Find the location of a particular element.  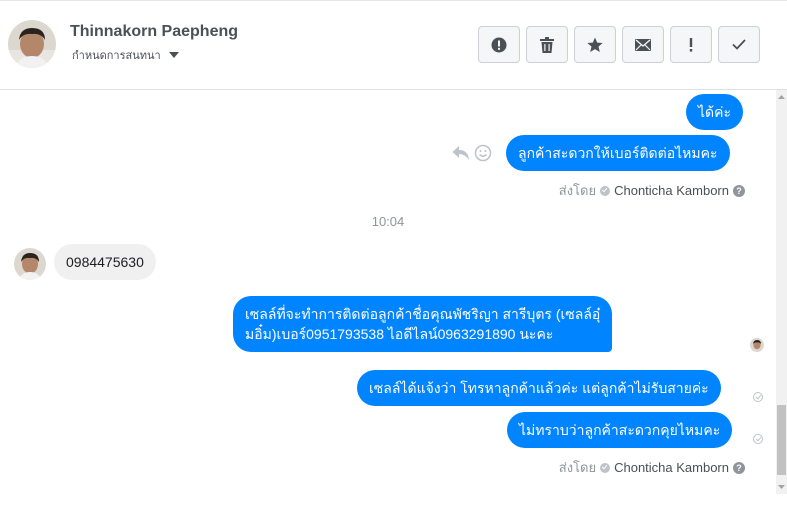

vertical-scrollbar is located at coordinates (781, 292).